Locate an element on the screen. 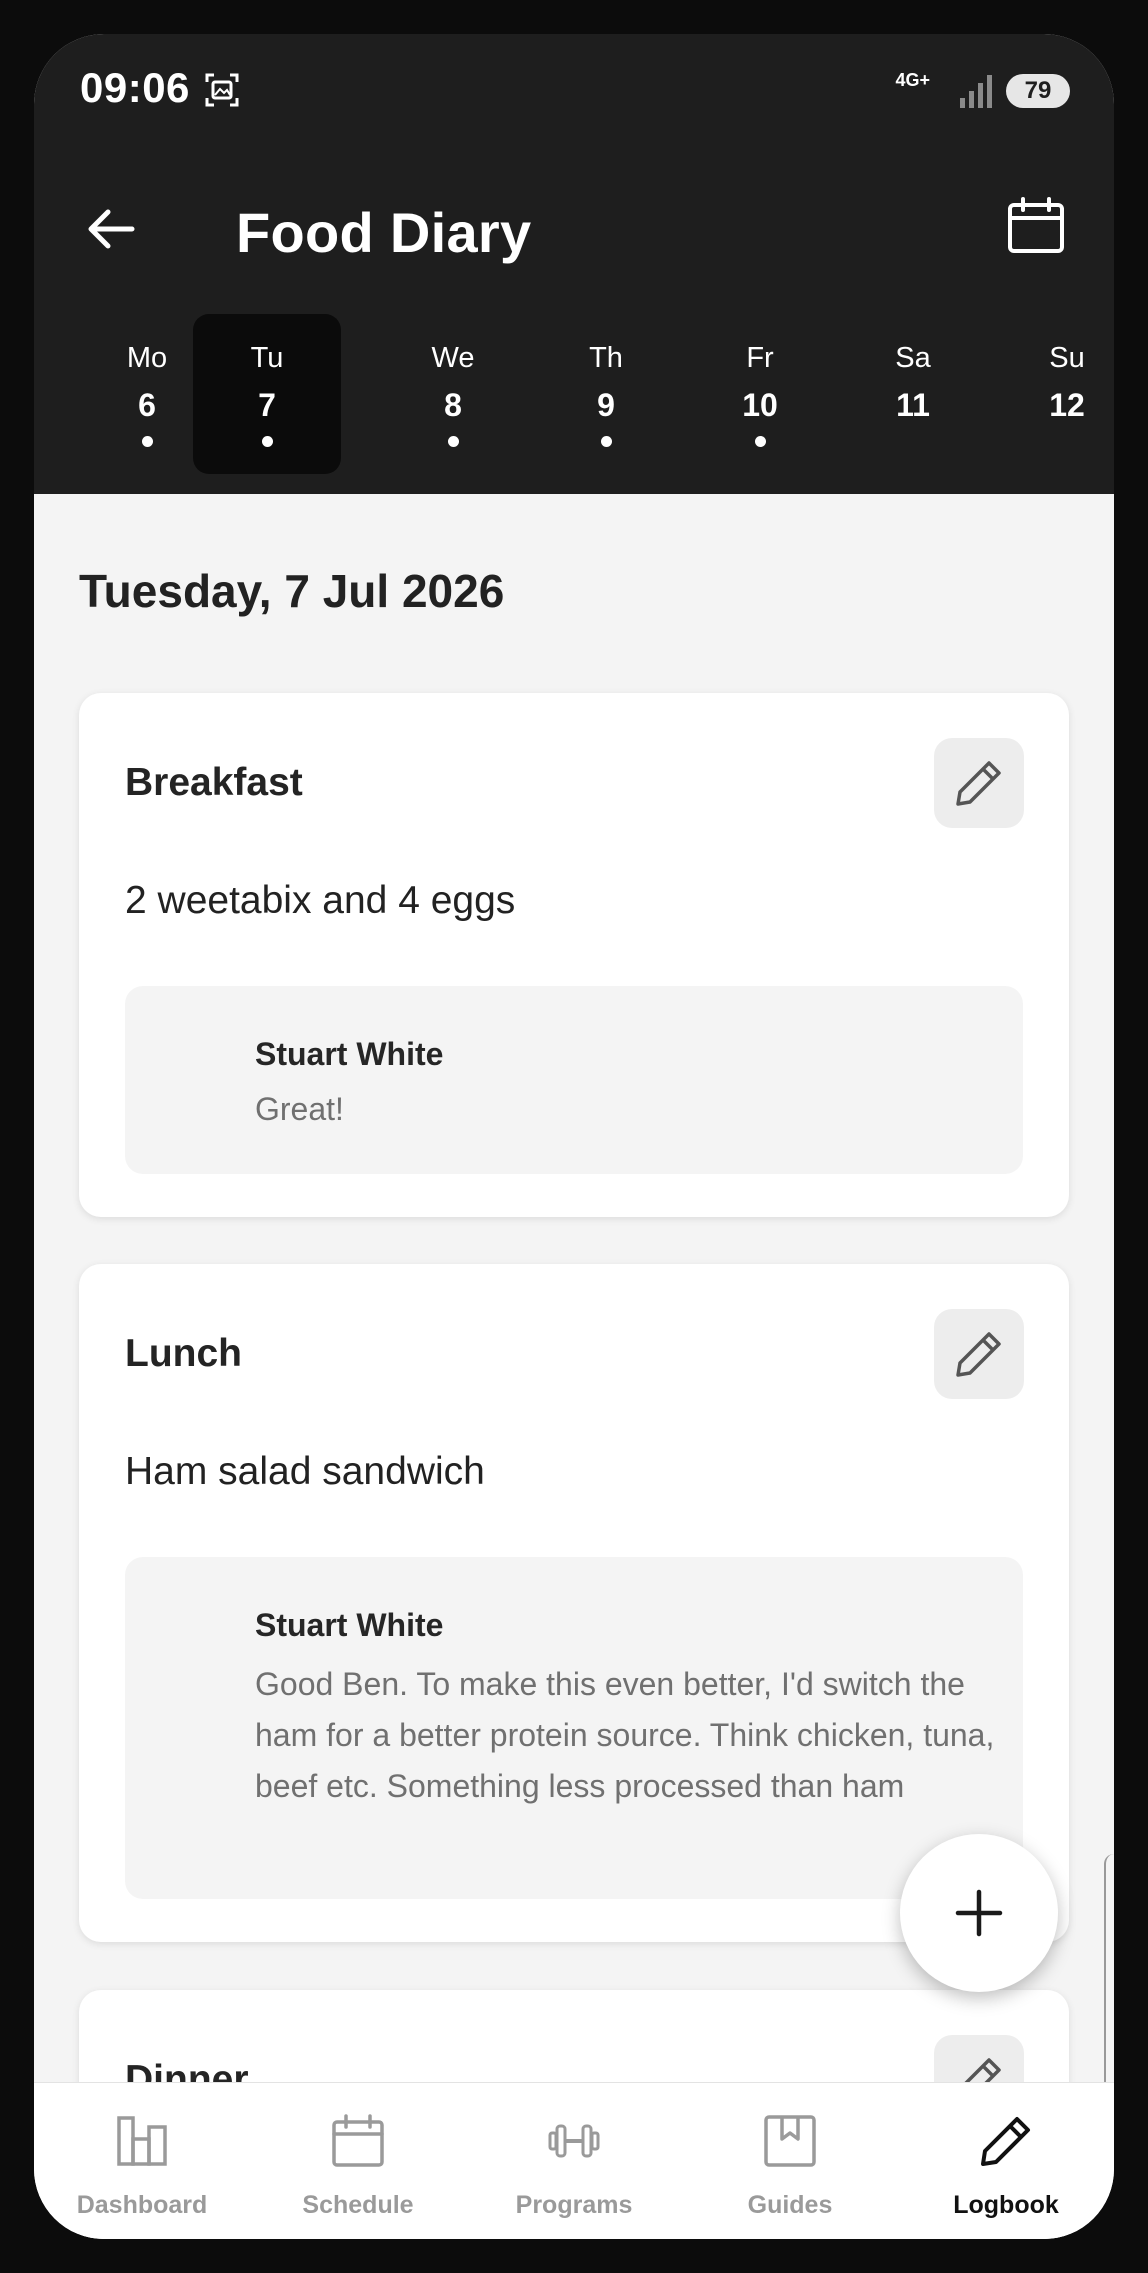 Image resolution: width=1148 pixels, height=2273 pixels. network-indicator: 4G+ is located at coordinates (912, 80).